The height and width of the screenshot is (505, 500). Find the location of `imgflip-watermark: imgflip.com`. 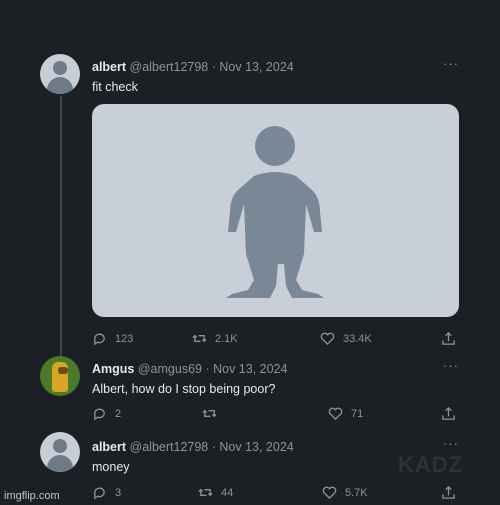

imgflip-watermark: imgflip.com is located at coordinates (32, 496).